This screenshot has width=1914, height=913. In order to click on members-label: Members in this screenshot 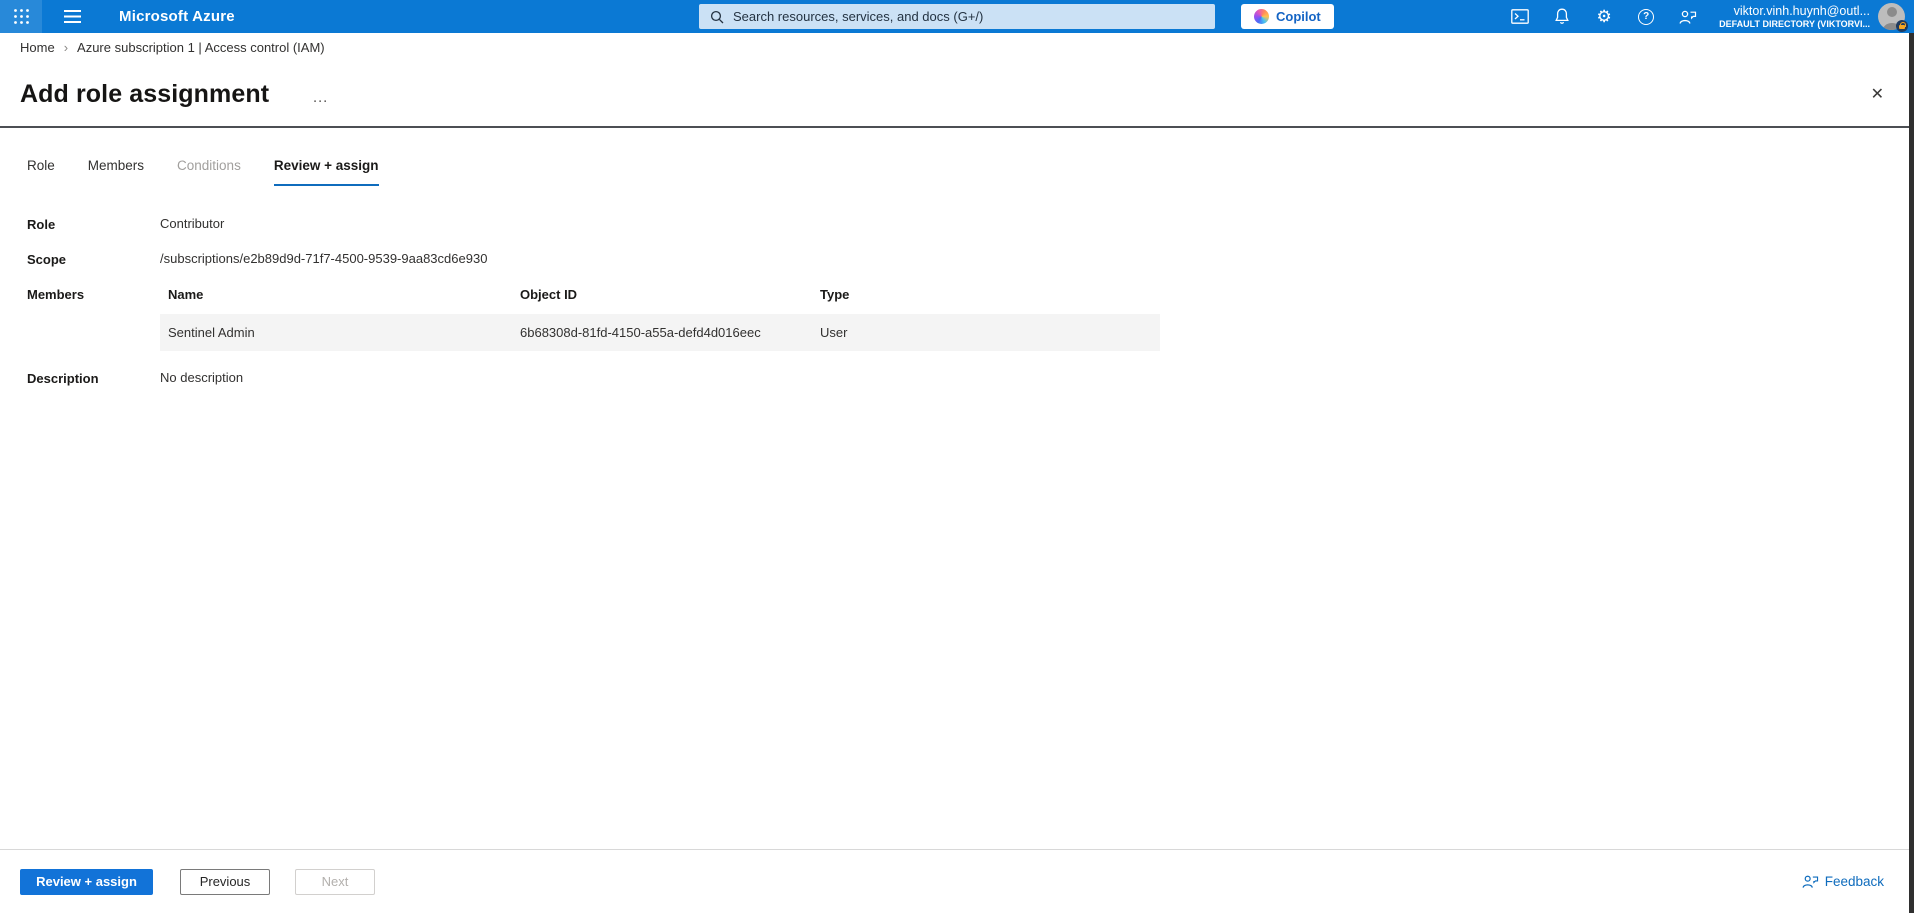, I will do `click(56, 294)`.